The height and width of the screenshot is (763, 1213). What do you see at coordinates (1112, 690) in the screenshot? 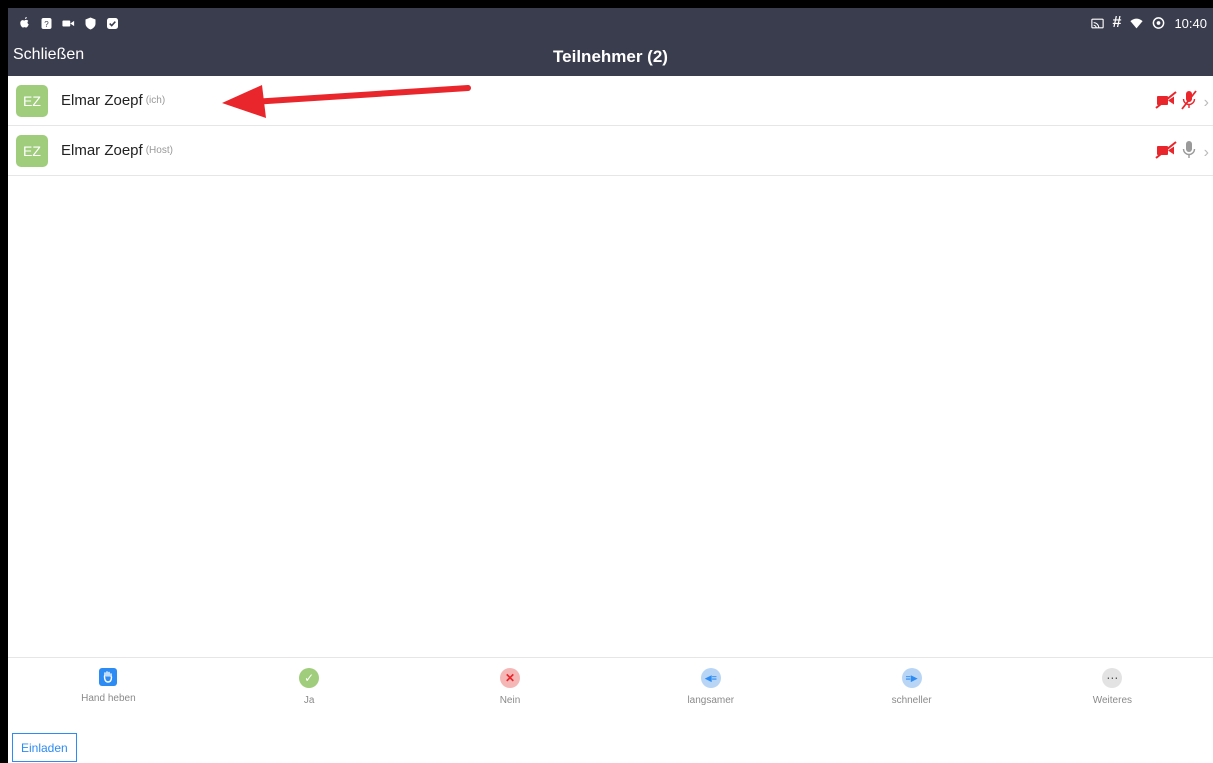
I see `more-button: ⋯ Weiteres` at bounding box center [1112, 690].